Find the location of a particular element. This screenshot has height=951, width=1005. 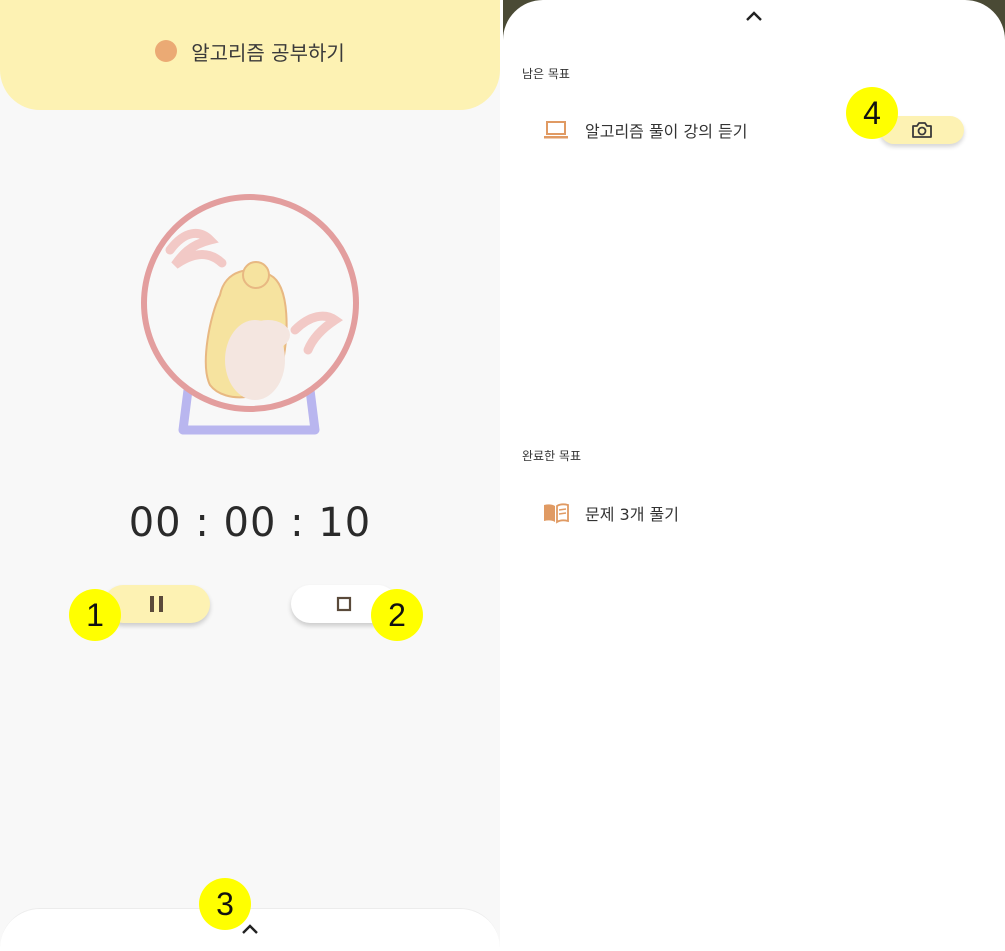

laptop-icon is located at coordinates (556, 130).